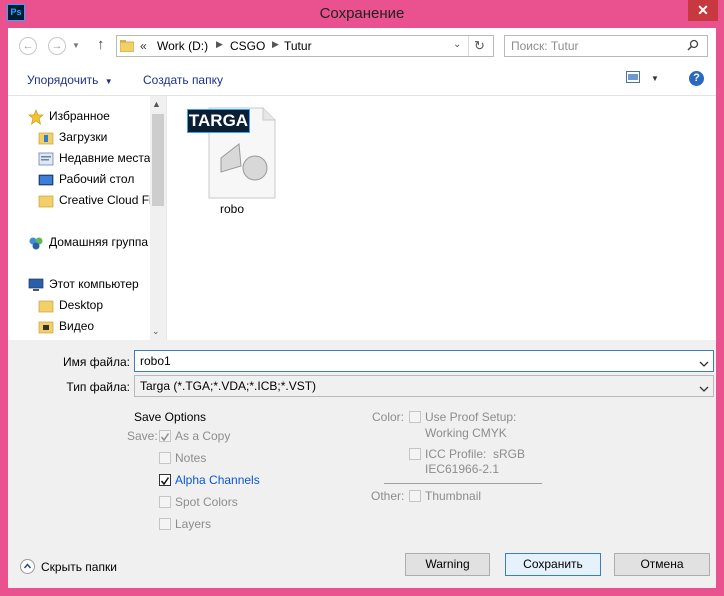 Image resolution: width=724 pixels, height=596 pixels. Describe the element at coordinates (94, 284) in the screenshot. I see `sidebar-label: Этот компьютер` at that location.